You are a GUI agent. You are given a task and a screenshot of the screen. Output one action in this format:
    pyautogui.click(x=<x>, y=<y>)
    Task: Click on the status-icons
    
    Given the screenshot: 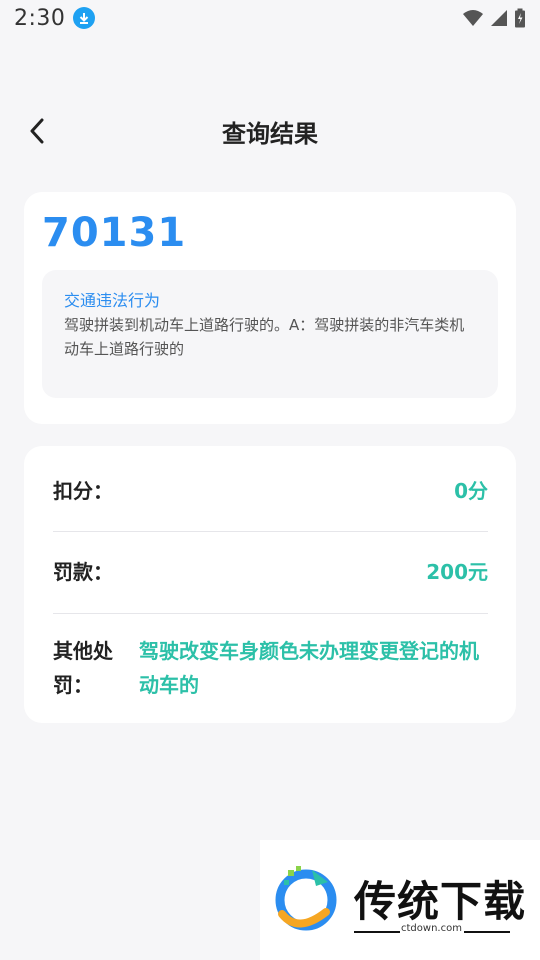 What is the action you would take?
    pyautogui.click(x=494, y=18)
    